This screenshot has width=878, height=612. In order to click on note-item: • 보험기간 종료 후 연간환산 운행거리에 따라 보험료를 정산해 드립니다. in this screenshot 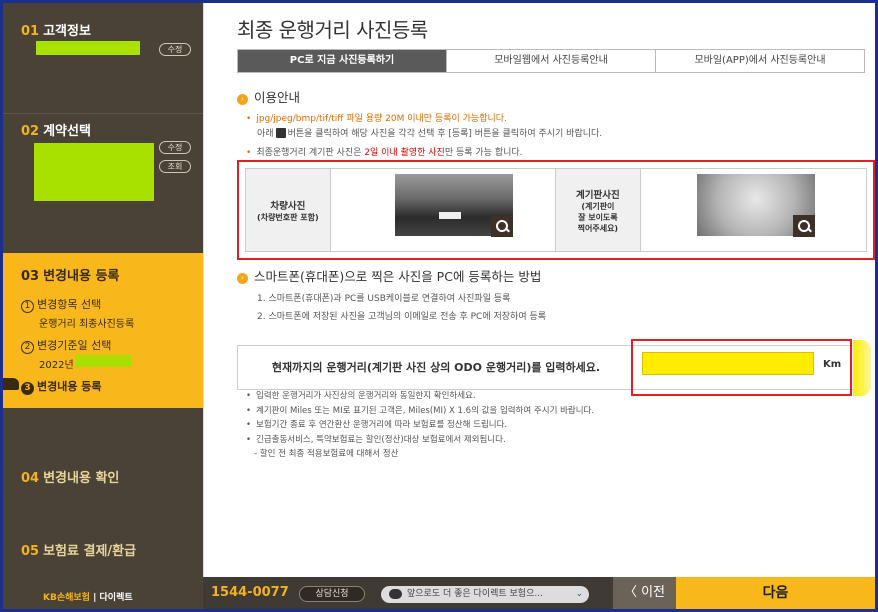, I will do `click(377, 425)`.